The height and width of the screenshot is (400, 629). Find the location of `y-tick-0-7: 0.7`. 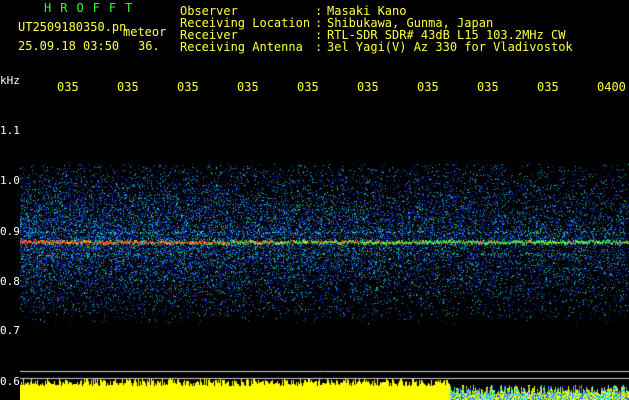

y-tick-0-7: 0.7 is located at coordinates (10, 330).